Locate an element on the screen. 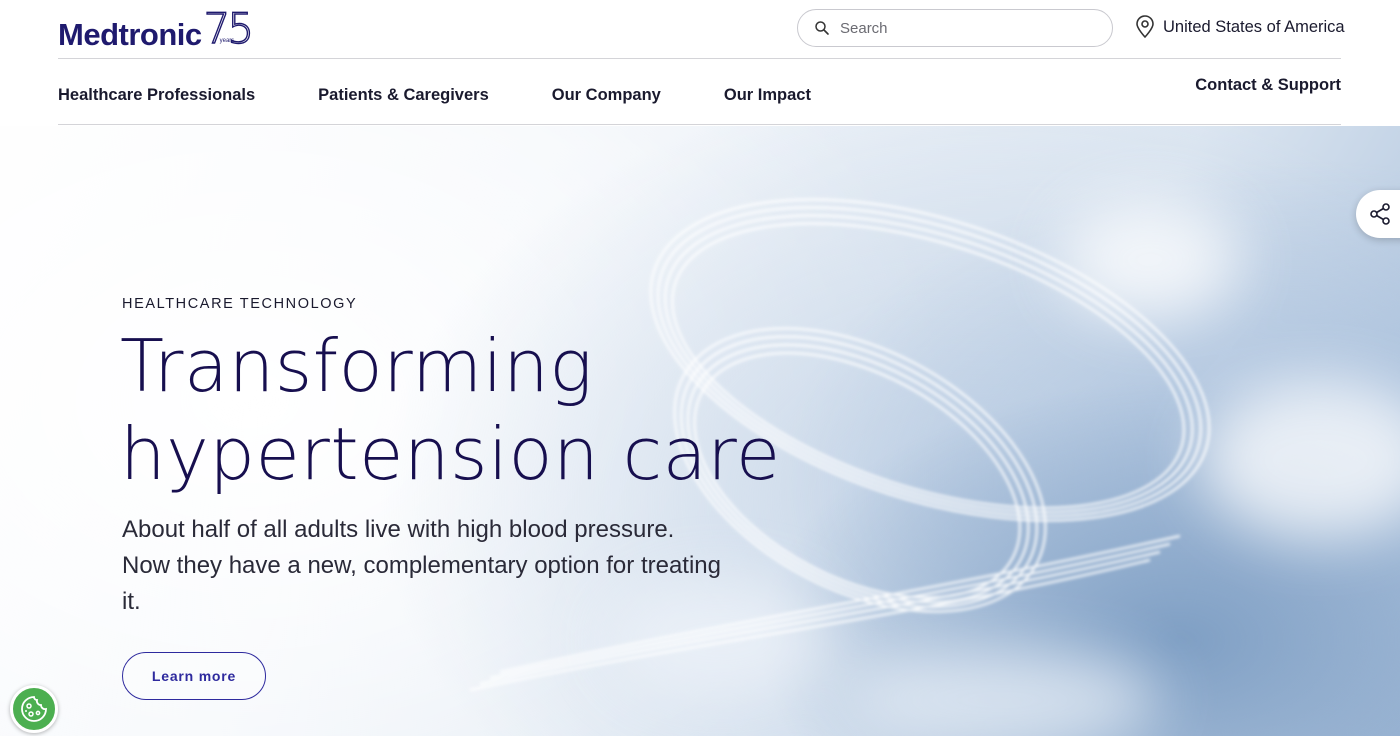 The width and height of the screenshot is (1400, 736). share-icon is located at coordinates (1380, 214).